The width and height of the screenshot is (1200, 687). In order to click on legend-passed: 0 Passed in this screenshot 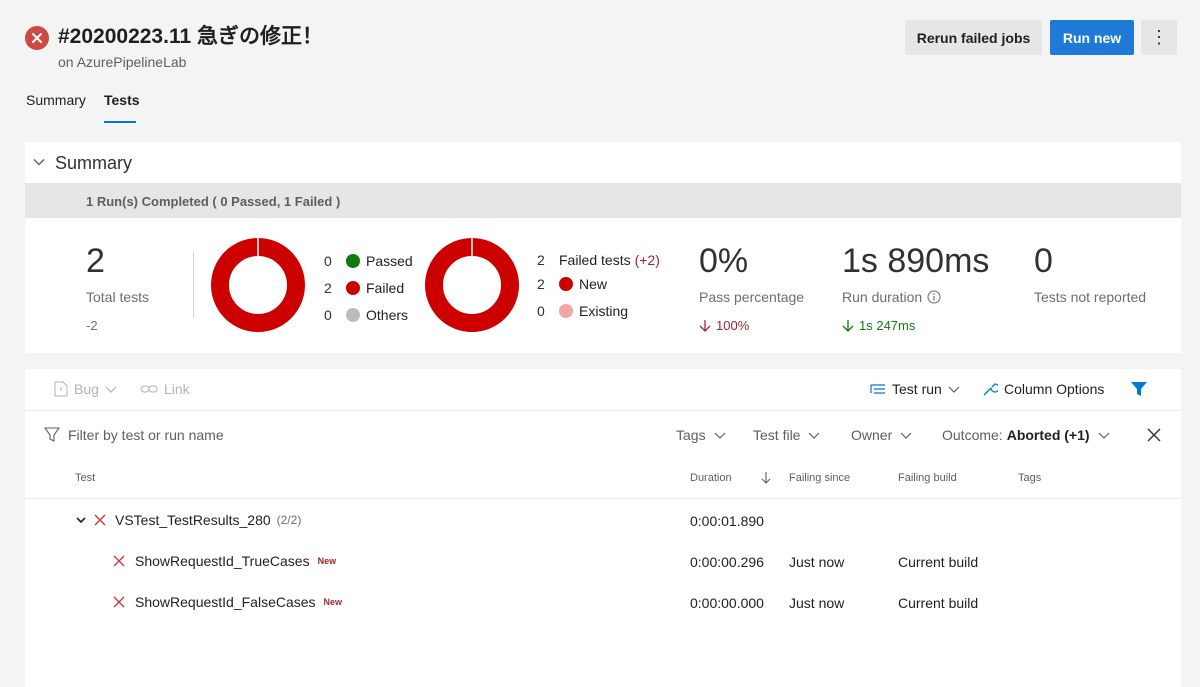, I will do `click(368, 261)`.